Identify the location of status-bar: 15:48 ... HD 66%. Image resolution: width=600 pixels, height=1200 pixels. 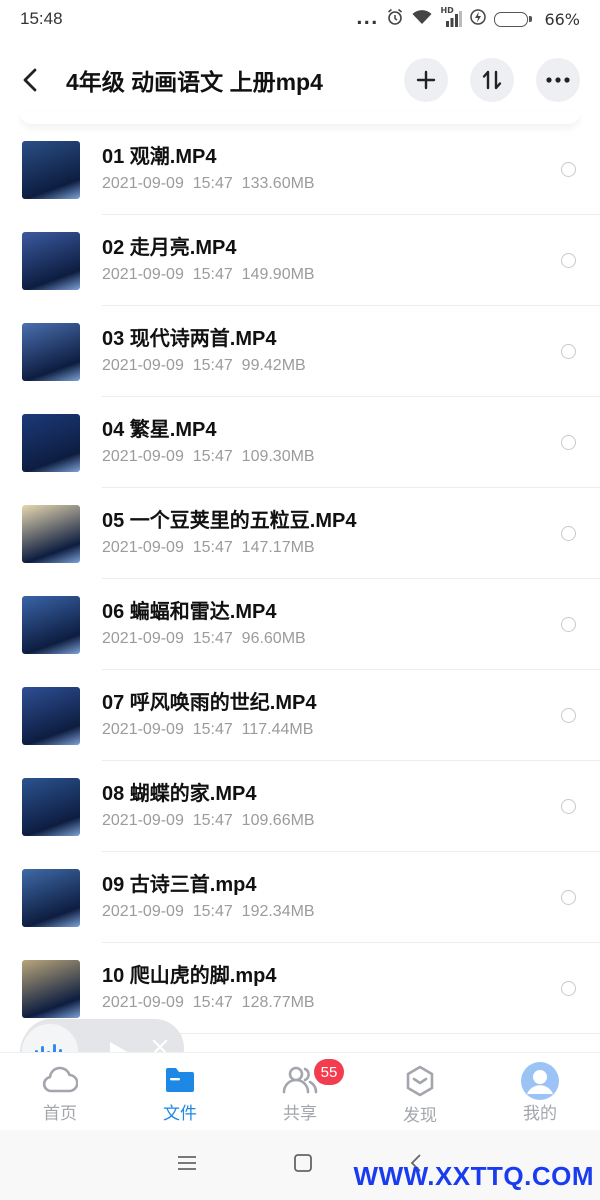
(300, 19).